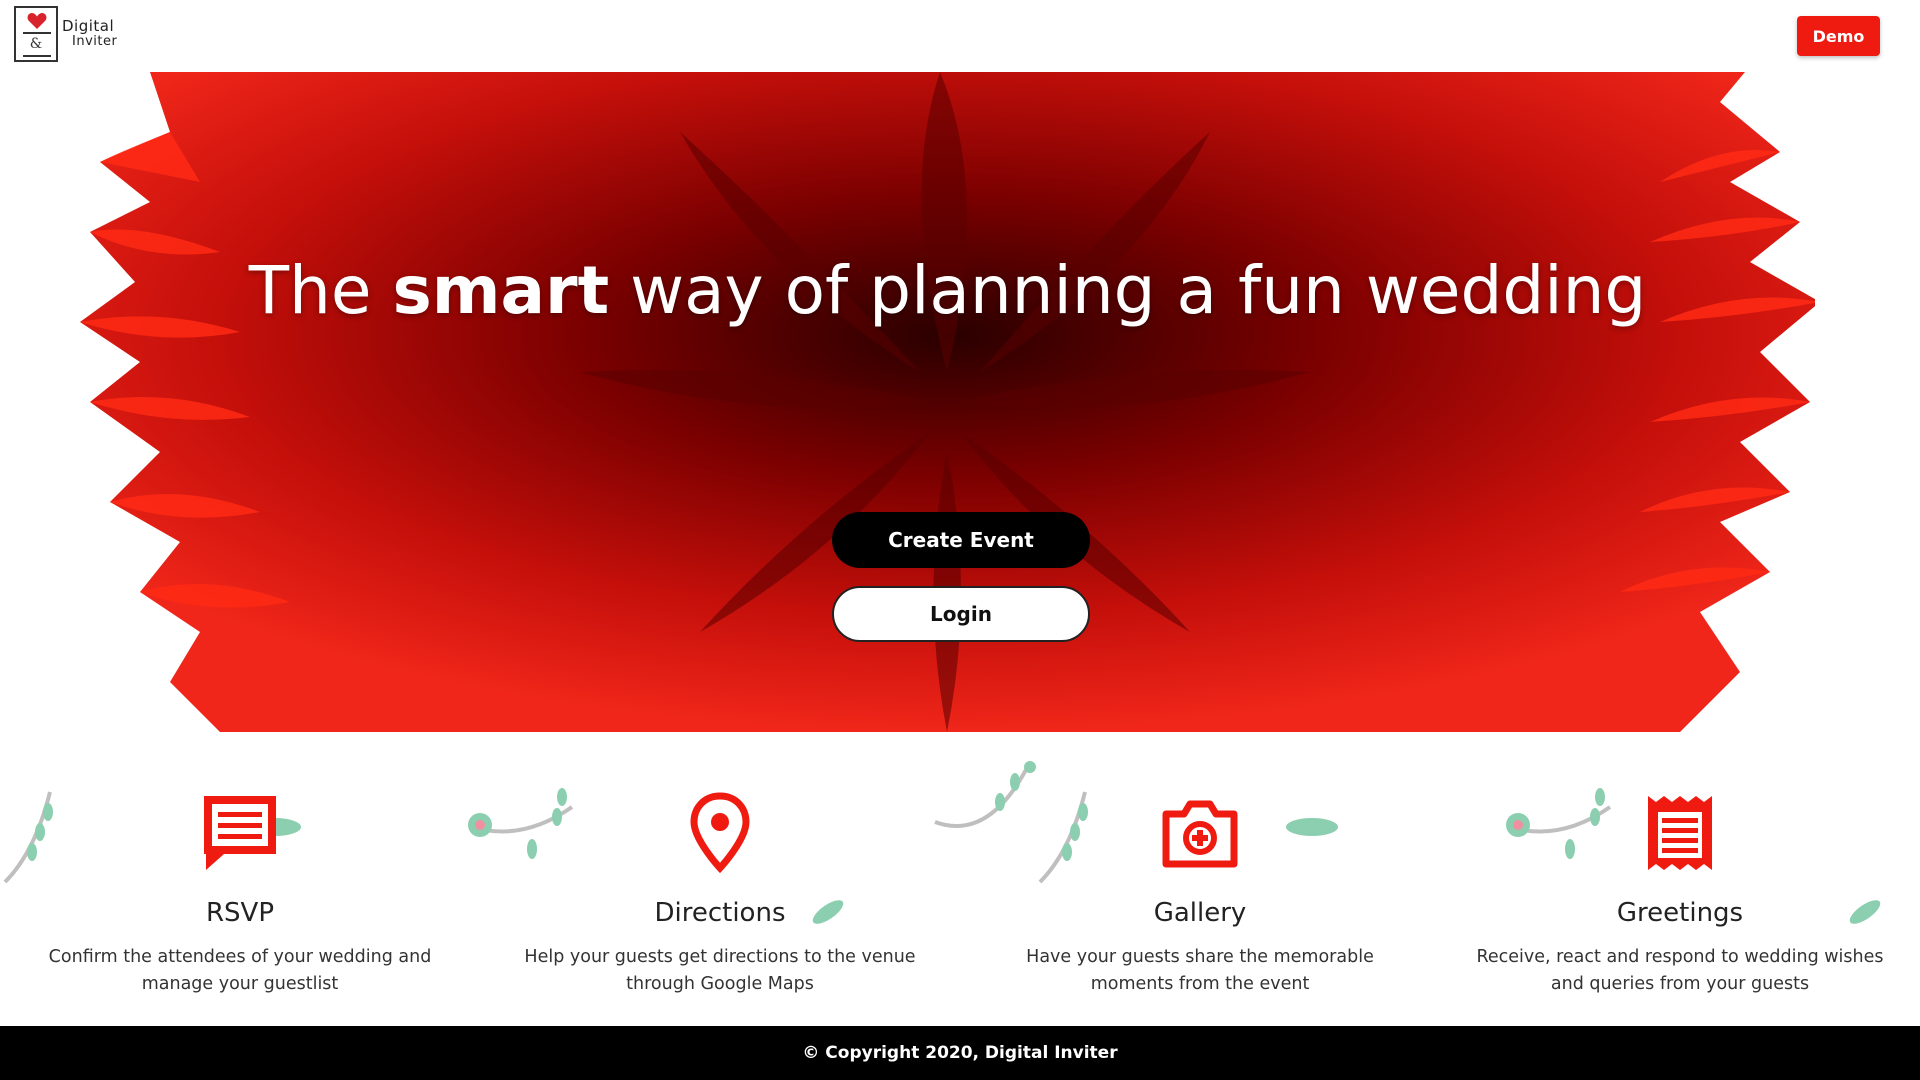 This screenshot has height=1080, width=1920. I want to click on hero-title-end: way of planning a fun wedding, so click(1128, 290).